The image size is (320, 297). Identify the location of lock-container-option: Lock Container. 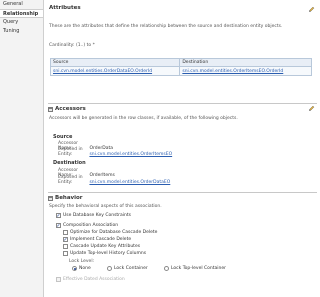
(127, 268).